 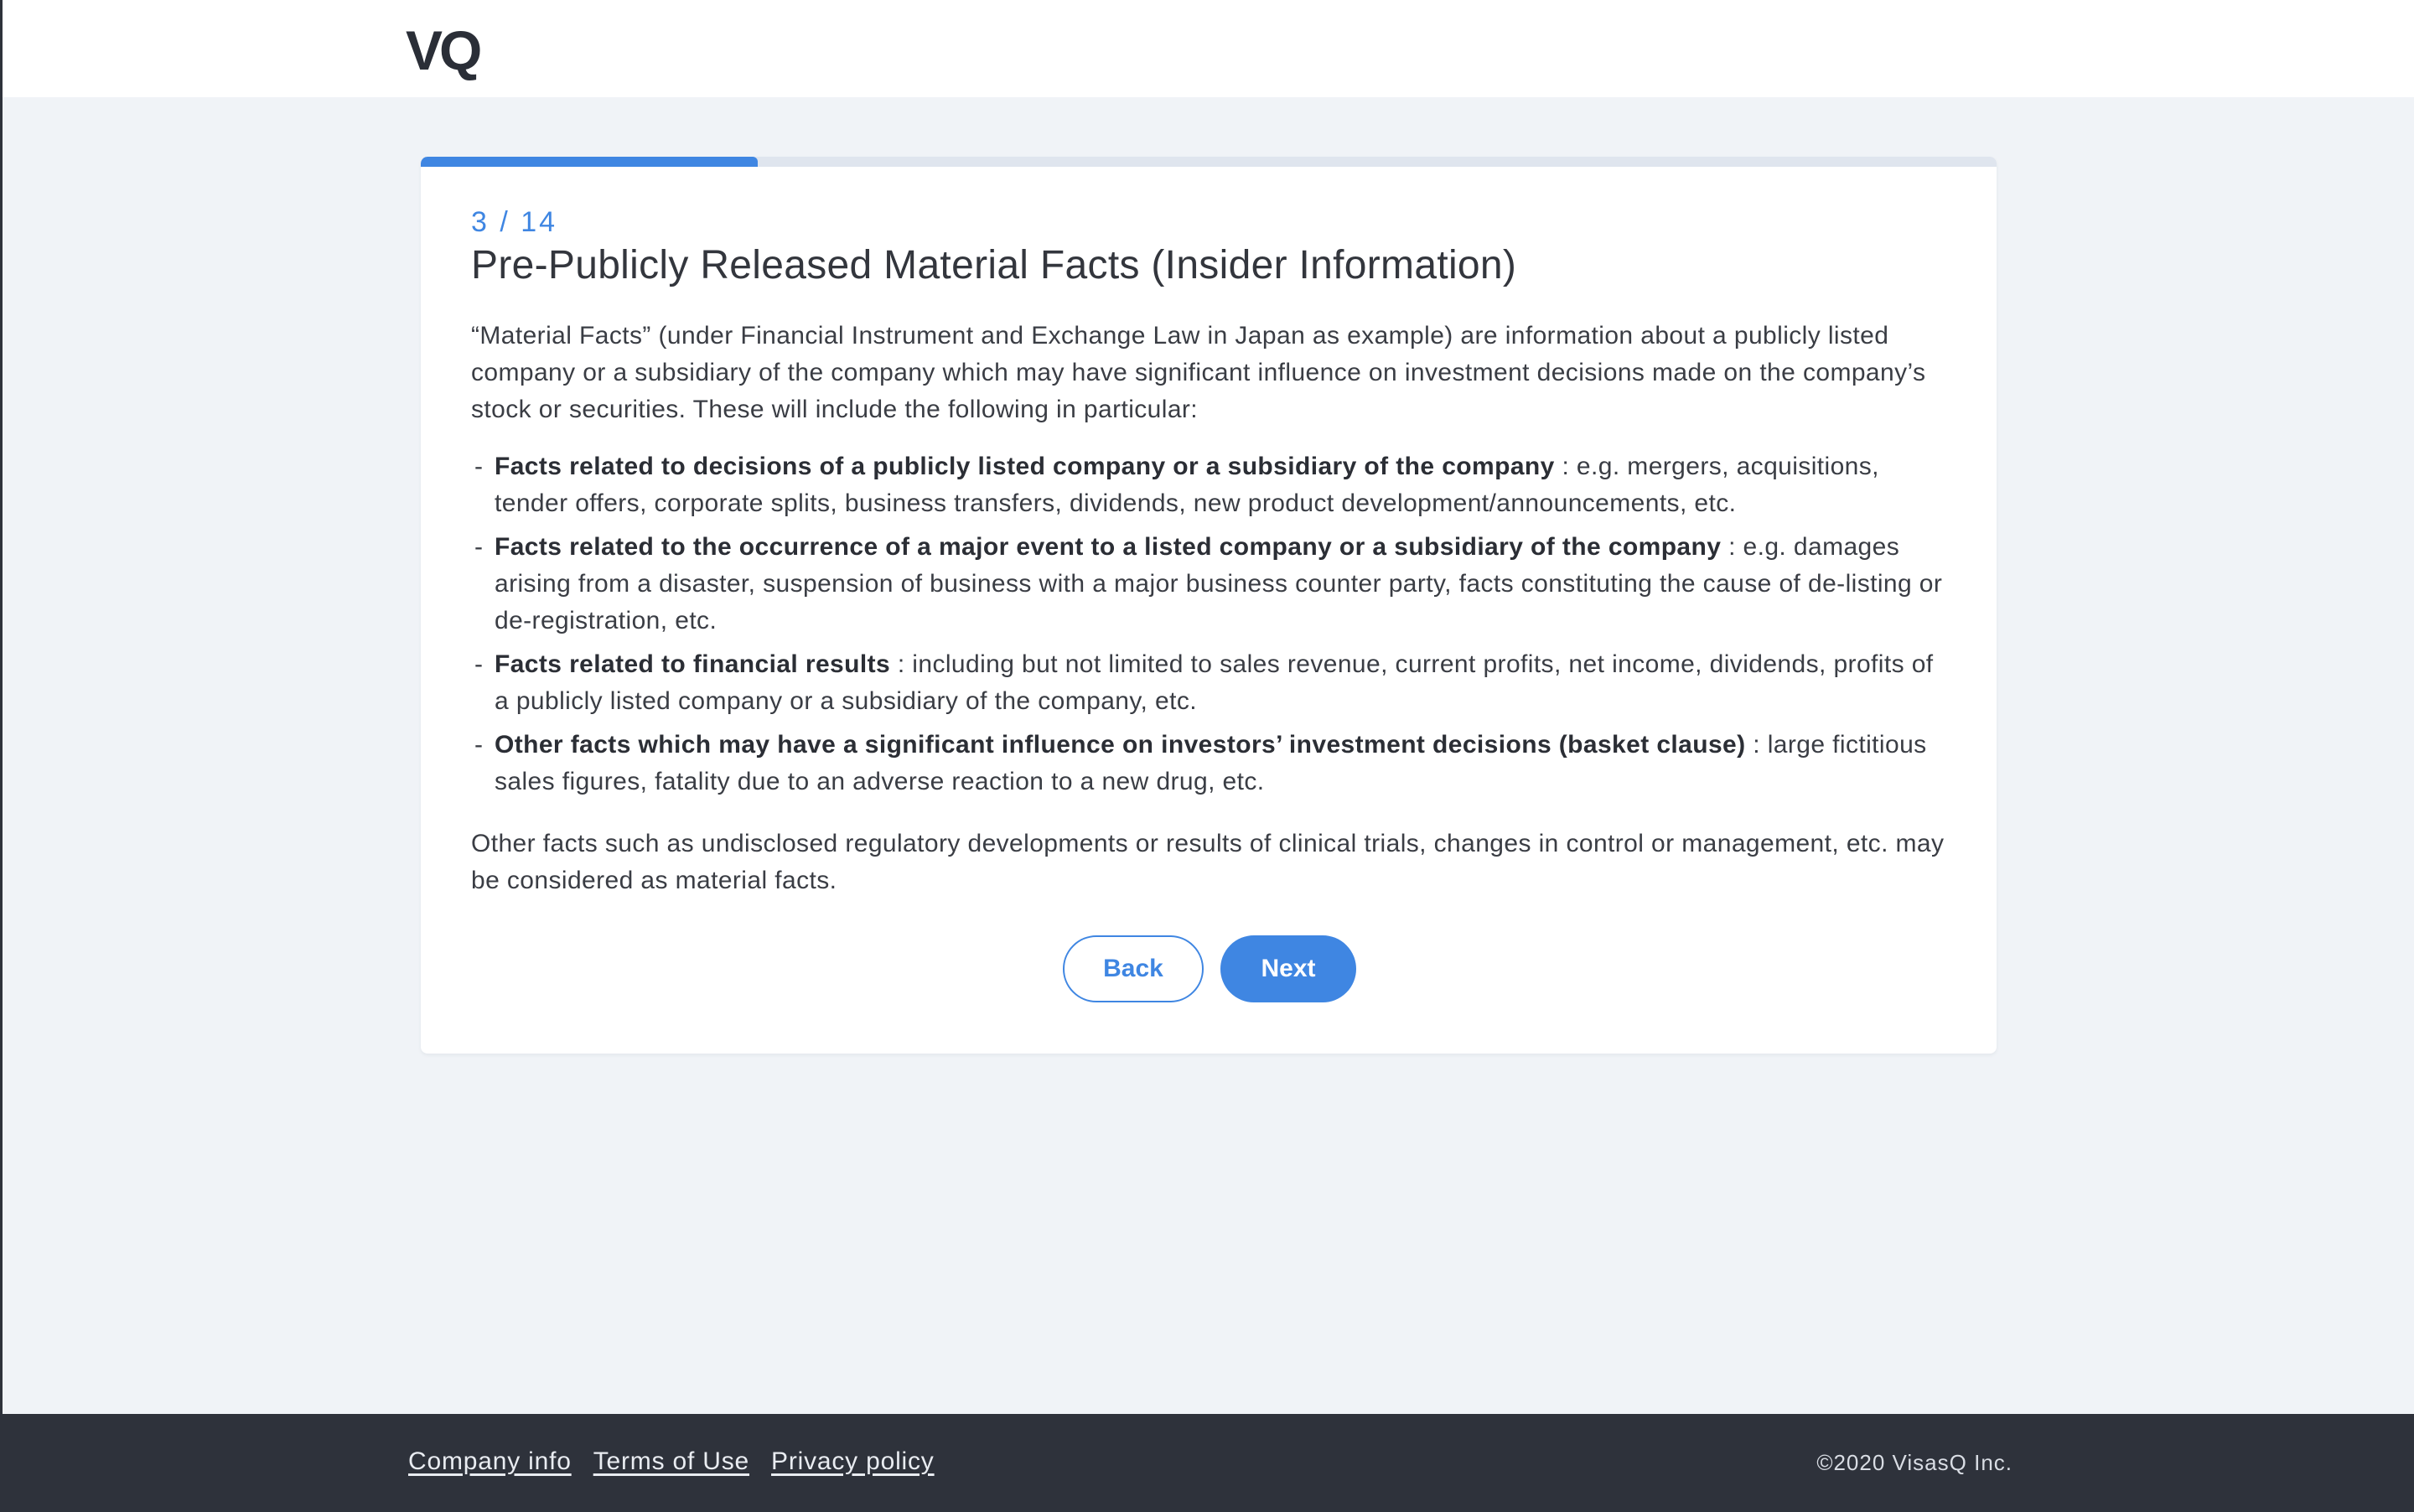 I want to click on progress-bar, so click(x=1209, y=162).